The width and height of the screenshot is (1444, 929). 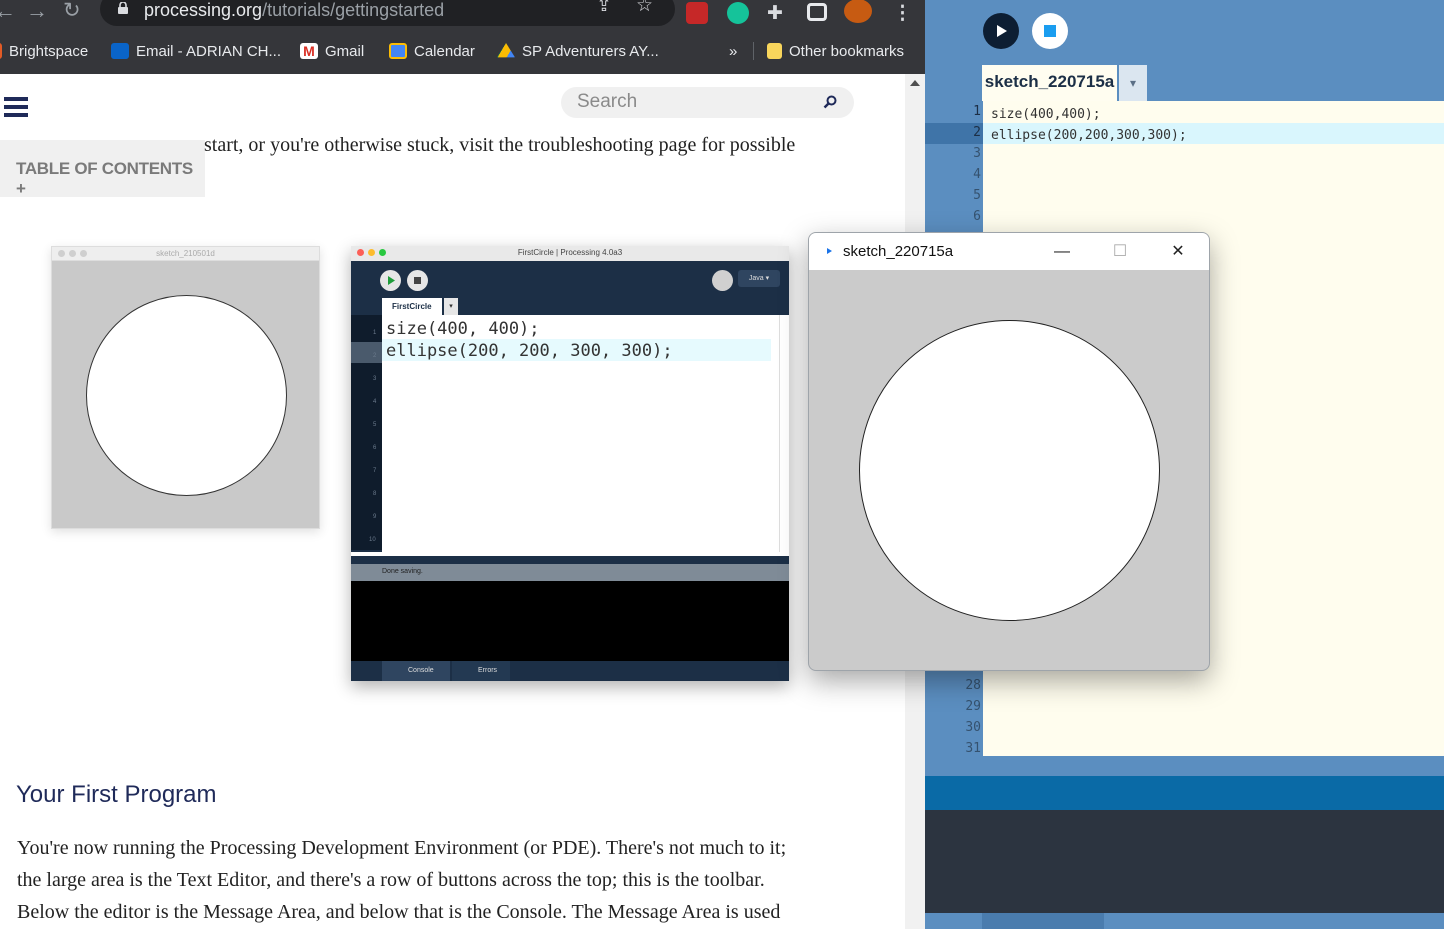 I want to click on extensions-puzzle-icon: ✚, so click(x=775, y=13).